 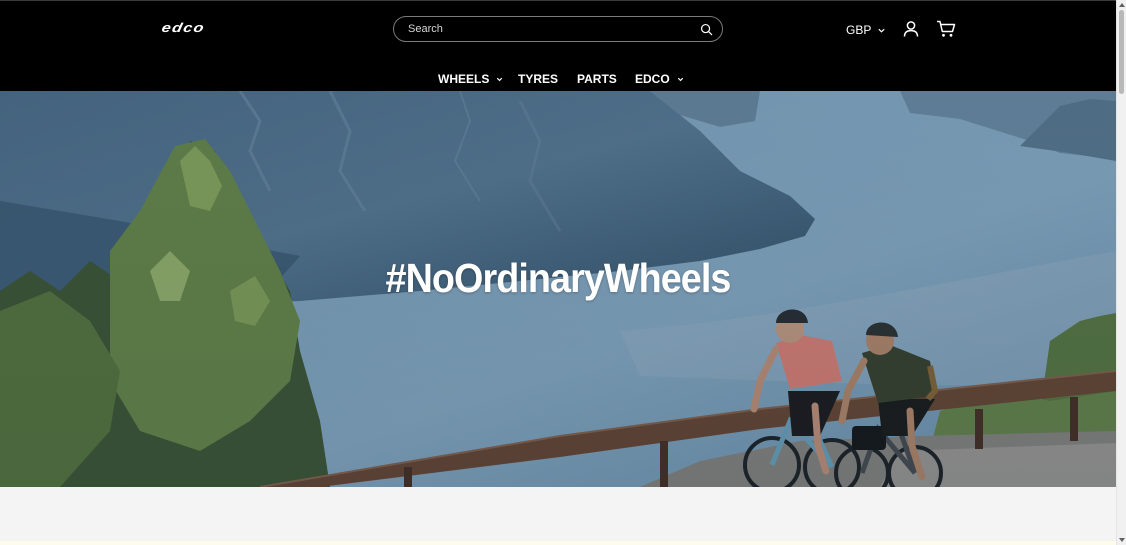 What do you see at coordinates (706, 29) in the screenshot?
I see `search-icon` at bounding box center [706, 29].